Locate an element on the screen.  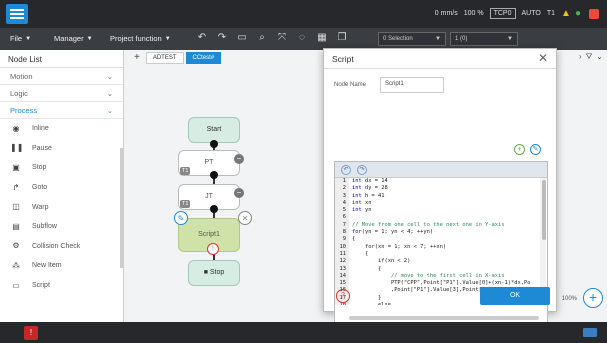
code-line: 4 int xn is located at coordinates (437, 203).